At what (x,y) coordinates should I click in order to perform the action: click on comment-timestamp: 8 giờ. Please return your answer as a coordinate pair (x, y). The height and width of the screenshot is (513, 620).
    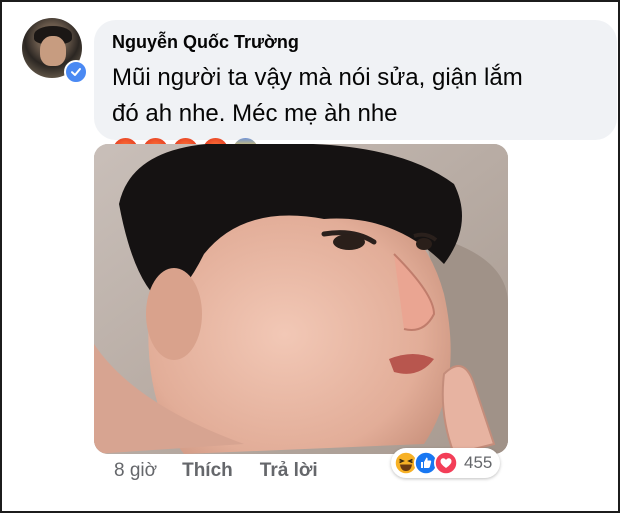
    Looking at the image, I should click on (135, 471).